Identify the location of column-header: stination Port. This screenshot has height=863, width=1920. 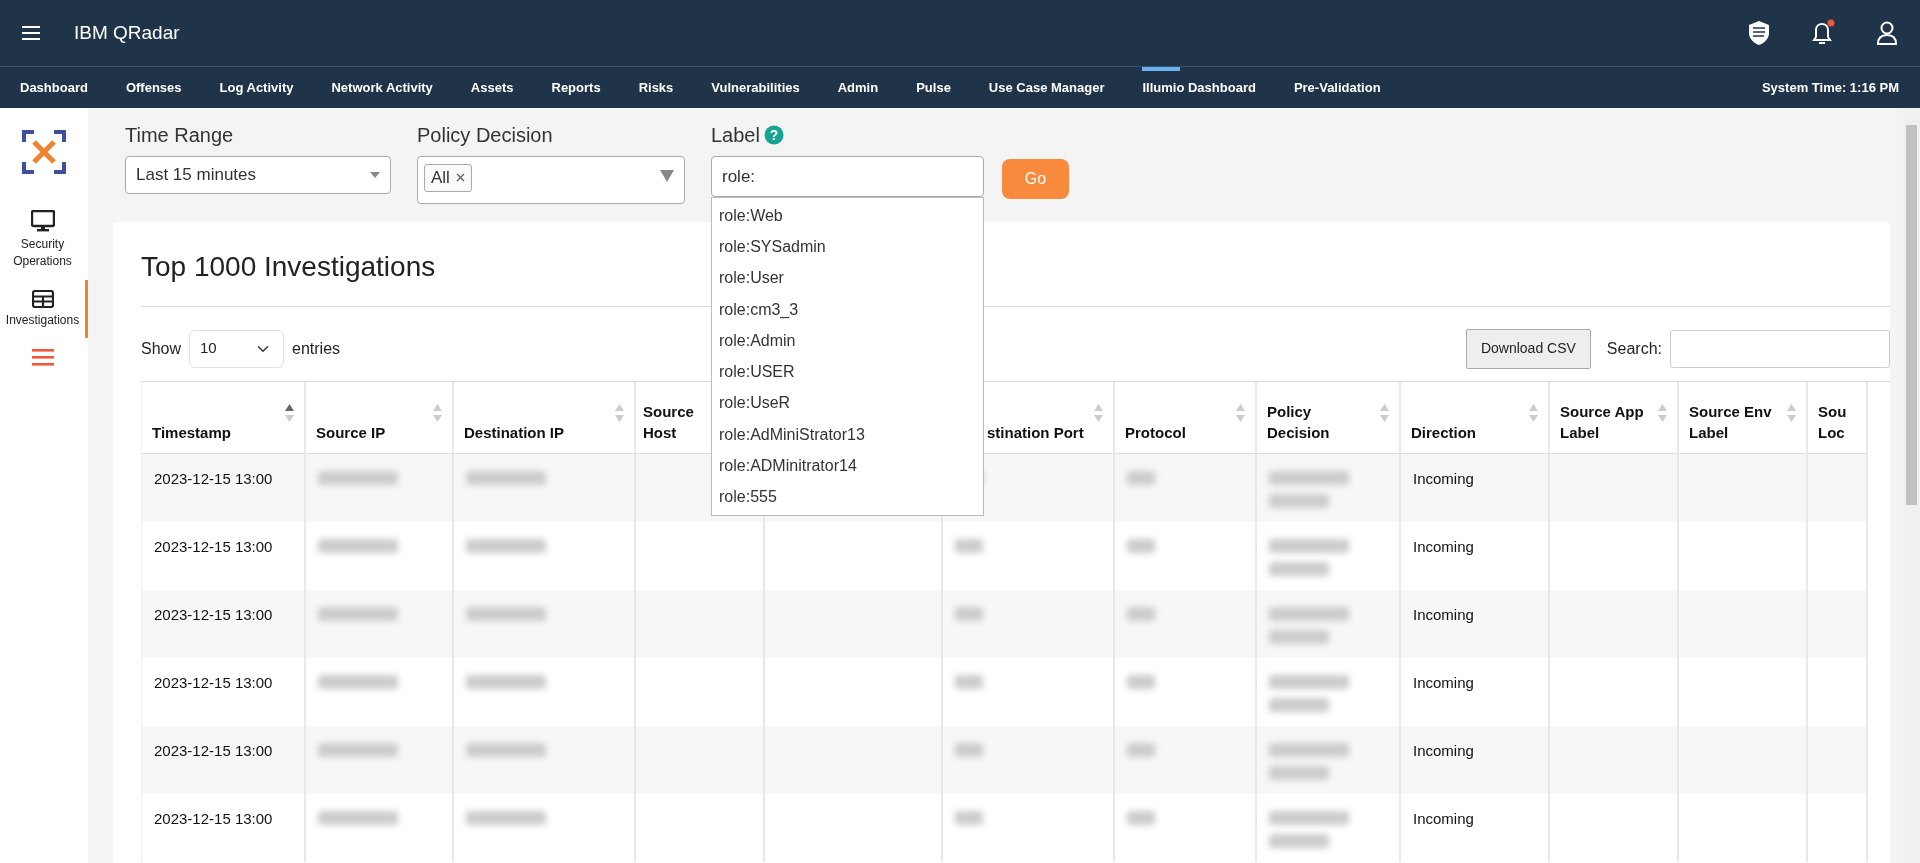
(1035, 433).